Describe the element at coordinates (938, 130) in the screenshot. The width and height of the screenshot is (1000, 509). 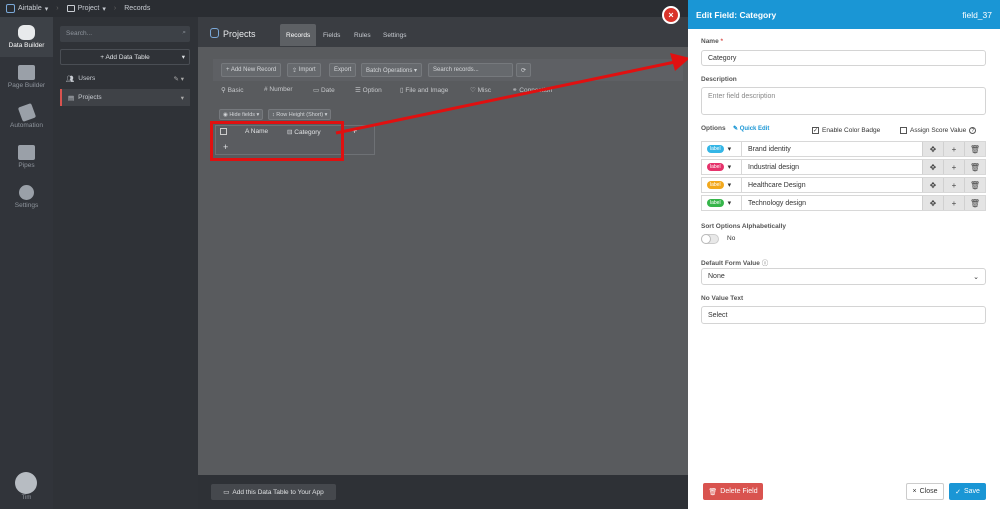
I see `assign-score-toggle: Assign Score Value ?` at that location.